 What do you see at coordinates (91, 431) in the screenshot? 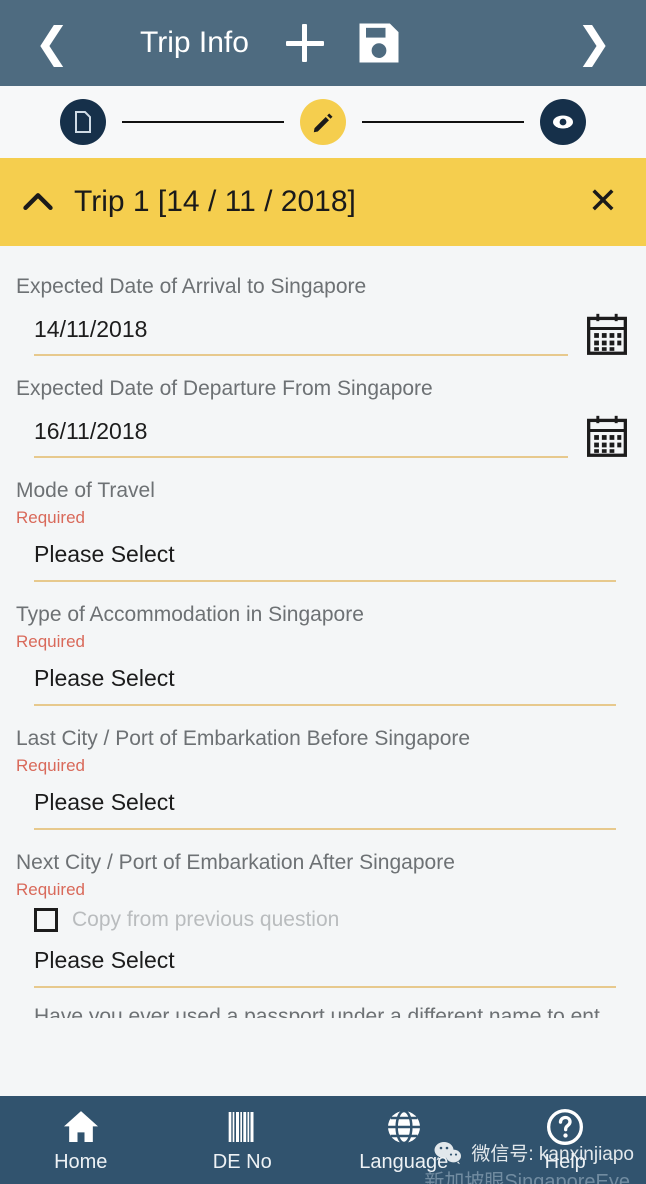
I see `date-value: 16/11/2018` at bounding box center [91, 431].